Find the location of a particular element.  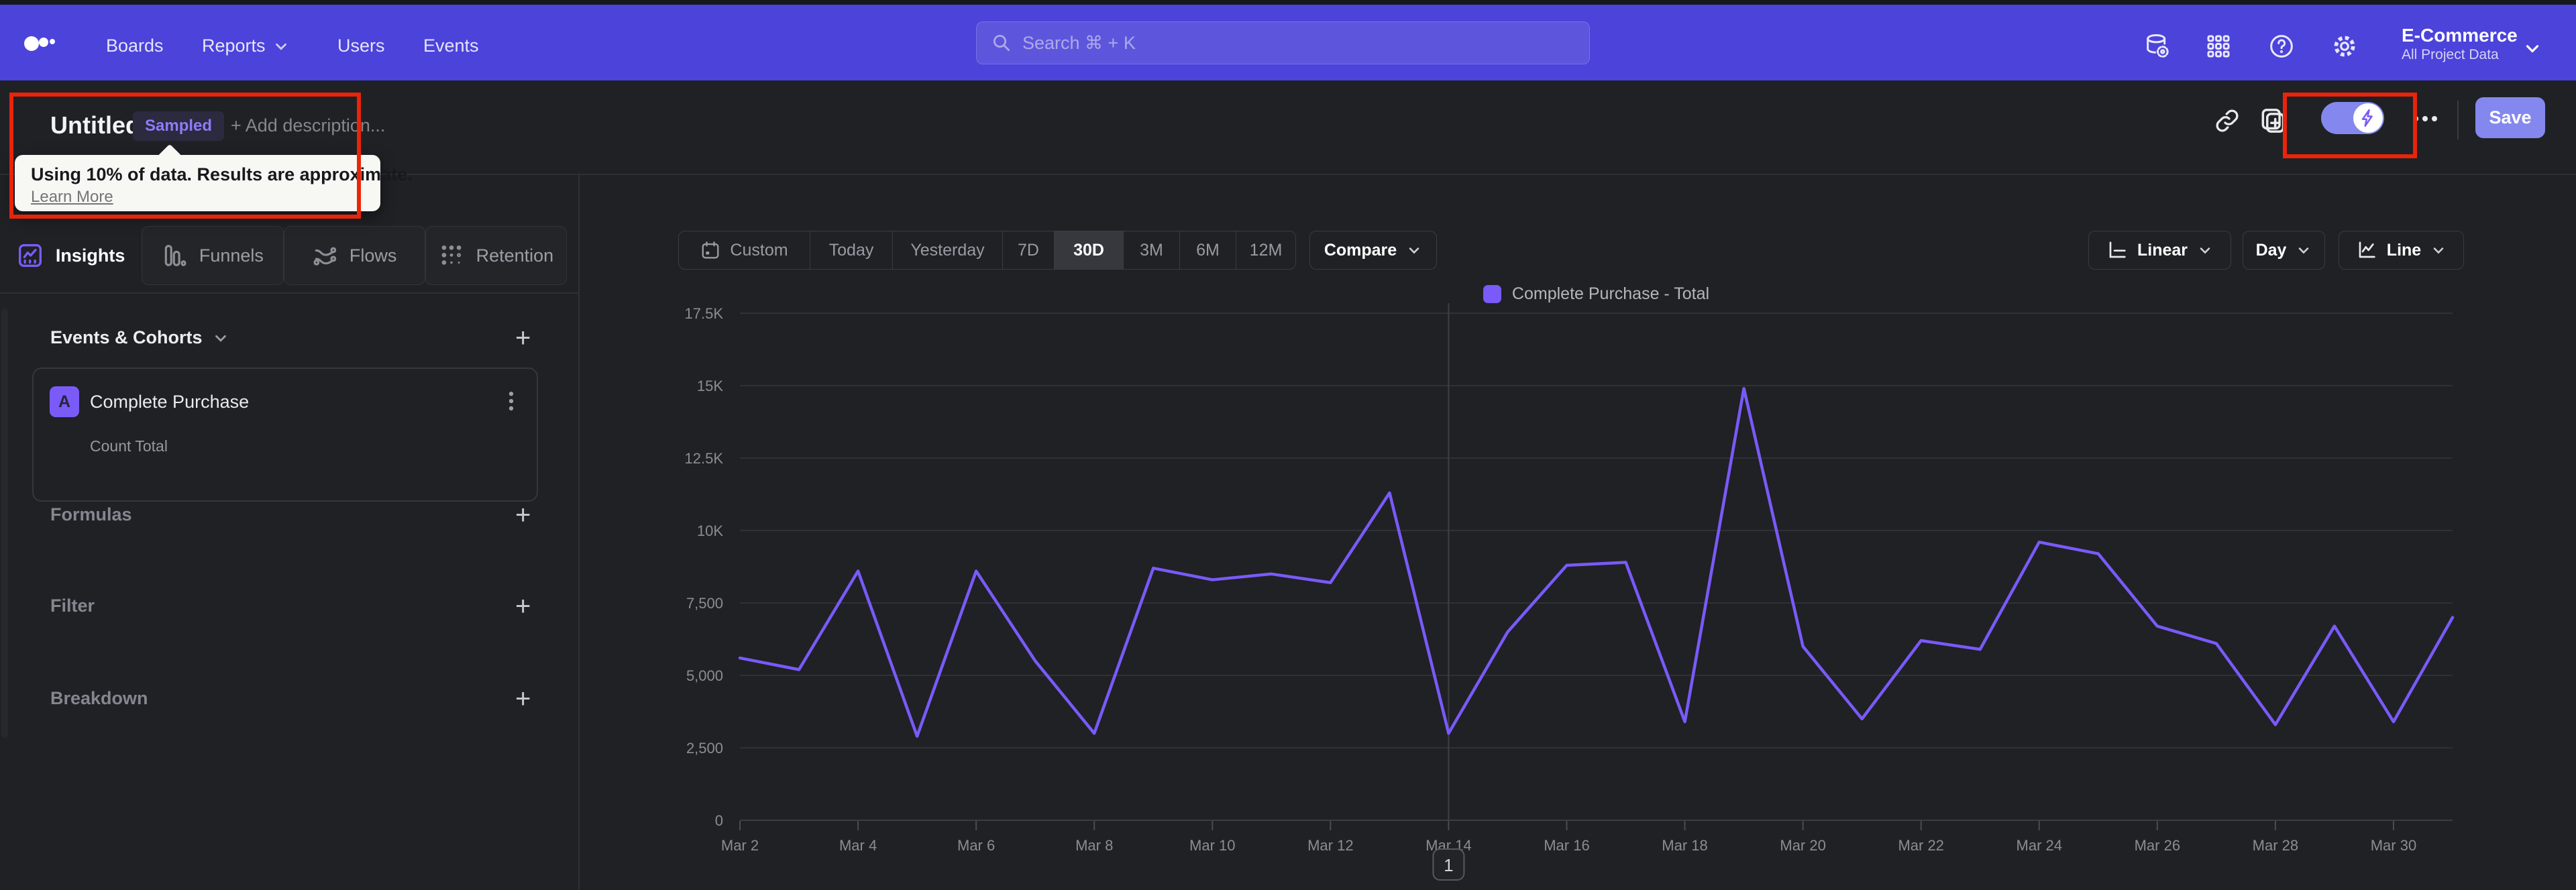

add-filter-button: + is located at coordinates (523, 606).